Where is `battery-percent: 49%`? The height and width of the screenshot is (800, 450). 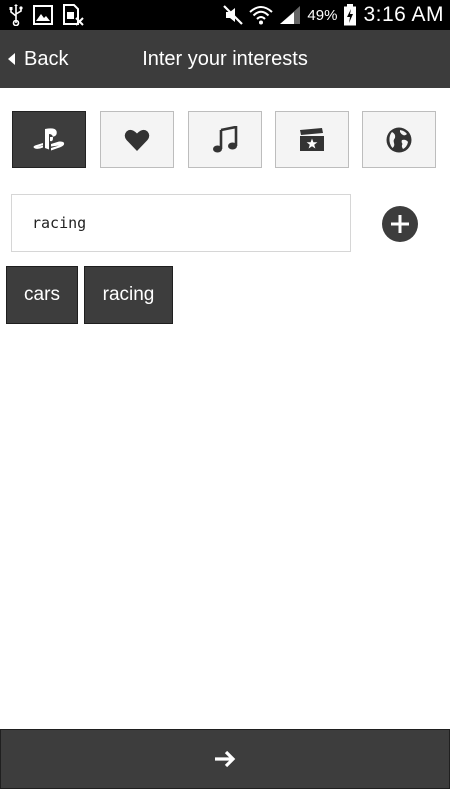 battery-percent: 49% is located at coordinates (322, 15).